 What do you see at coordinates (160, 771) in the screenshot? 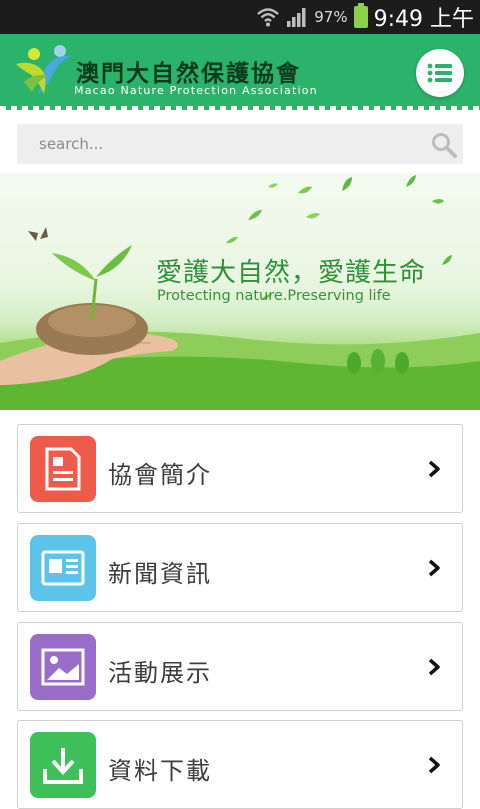
I see `menu-item-label: 資料下載` at bounding box center [160, 771].